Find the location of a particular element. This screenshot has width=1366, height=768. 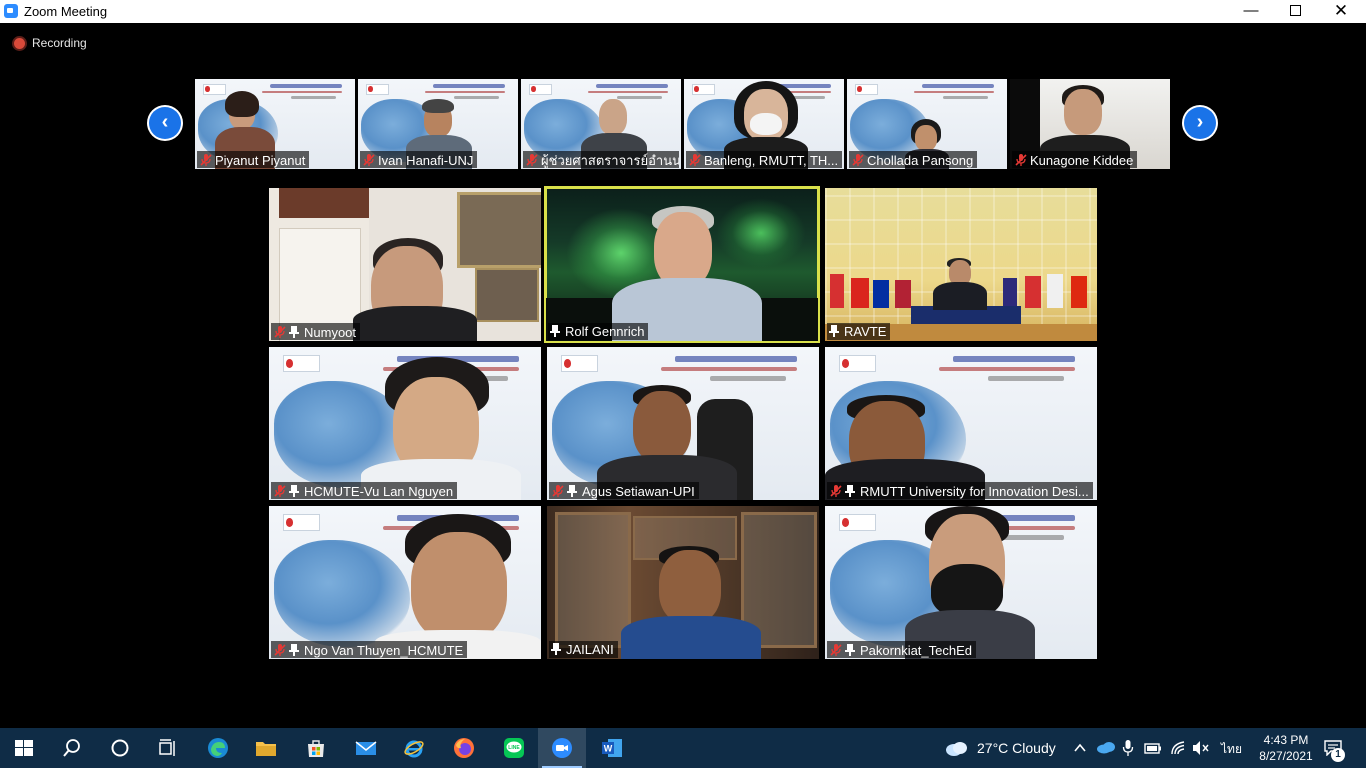

participant-thumbnail: Chollada Pansong is located at coordinates (927, 124).